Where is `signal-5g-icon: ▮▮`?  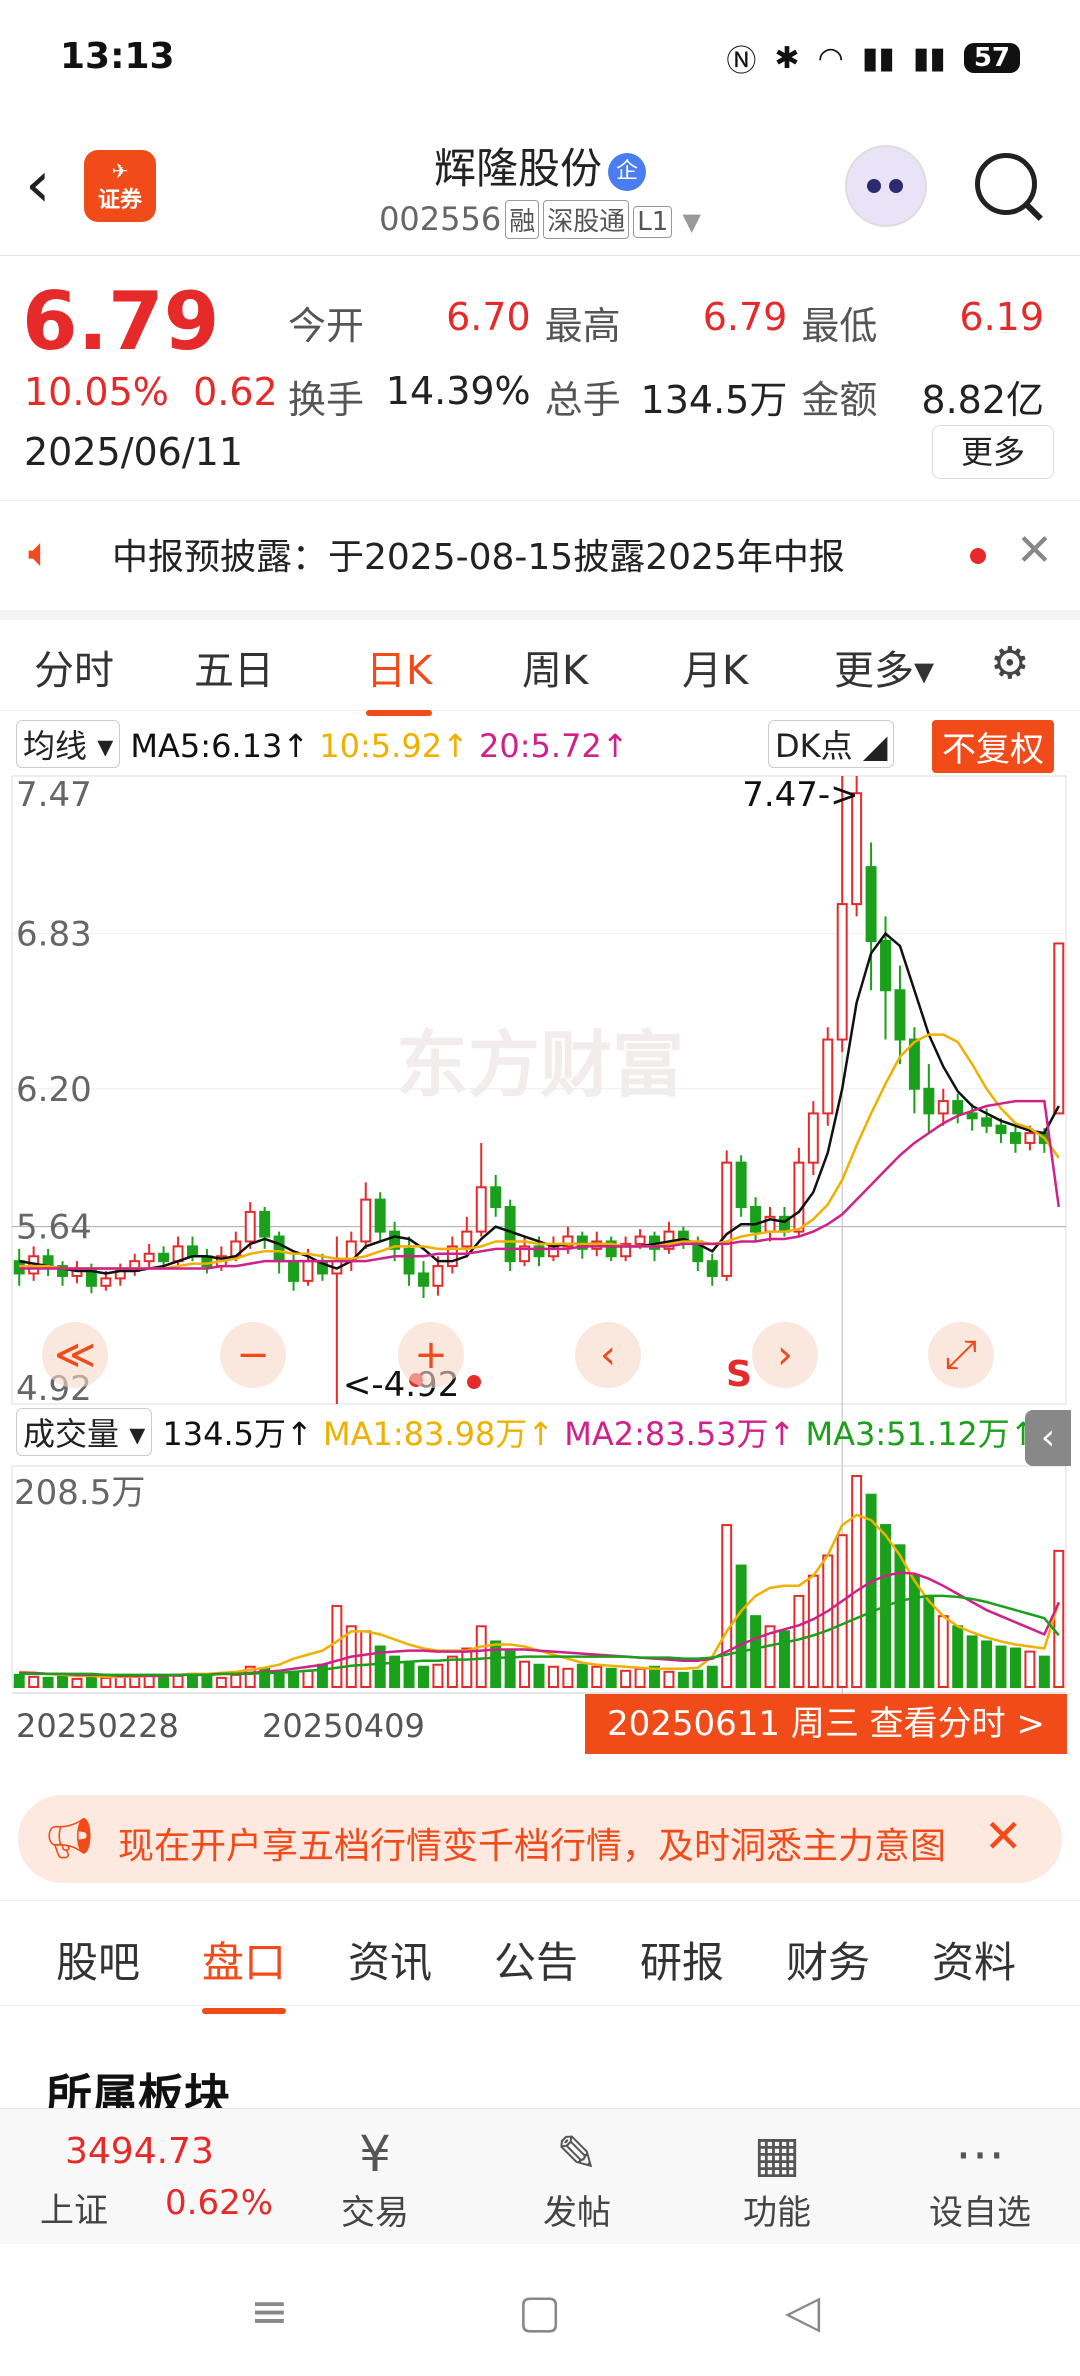 signal-5g-icon: ▮▮ is located at coordinates (878, 58).